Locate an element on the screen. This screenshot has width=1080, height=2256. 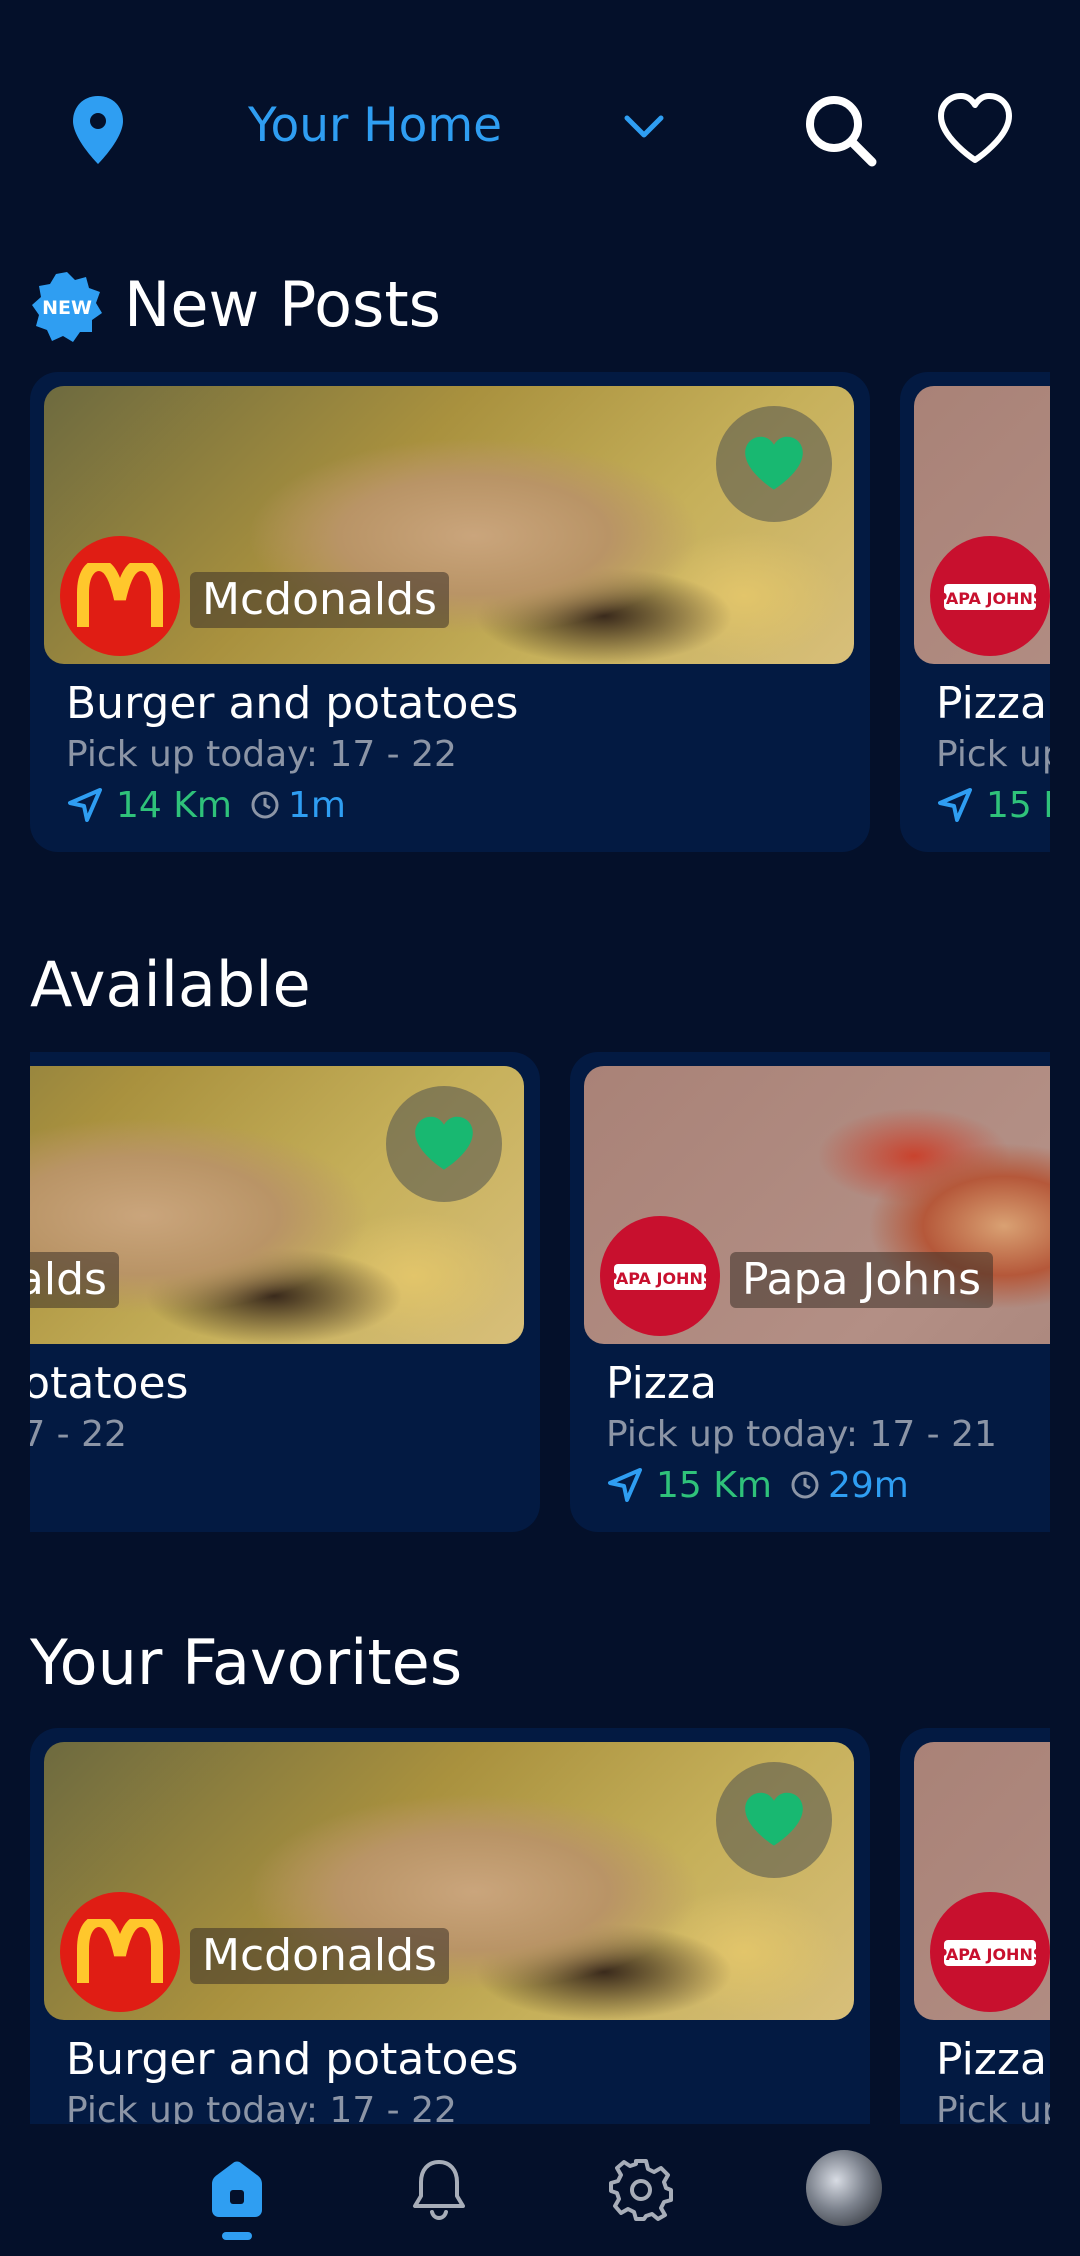
bottom-nav is located at coordinates (540, 2190).